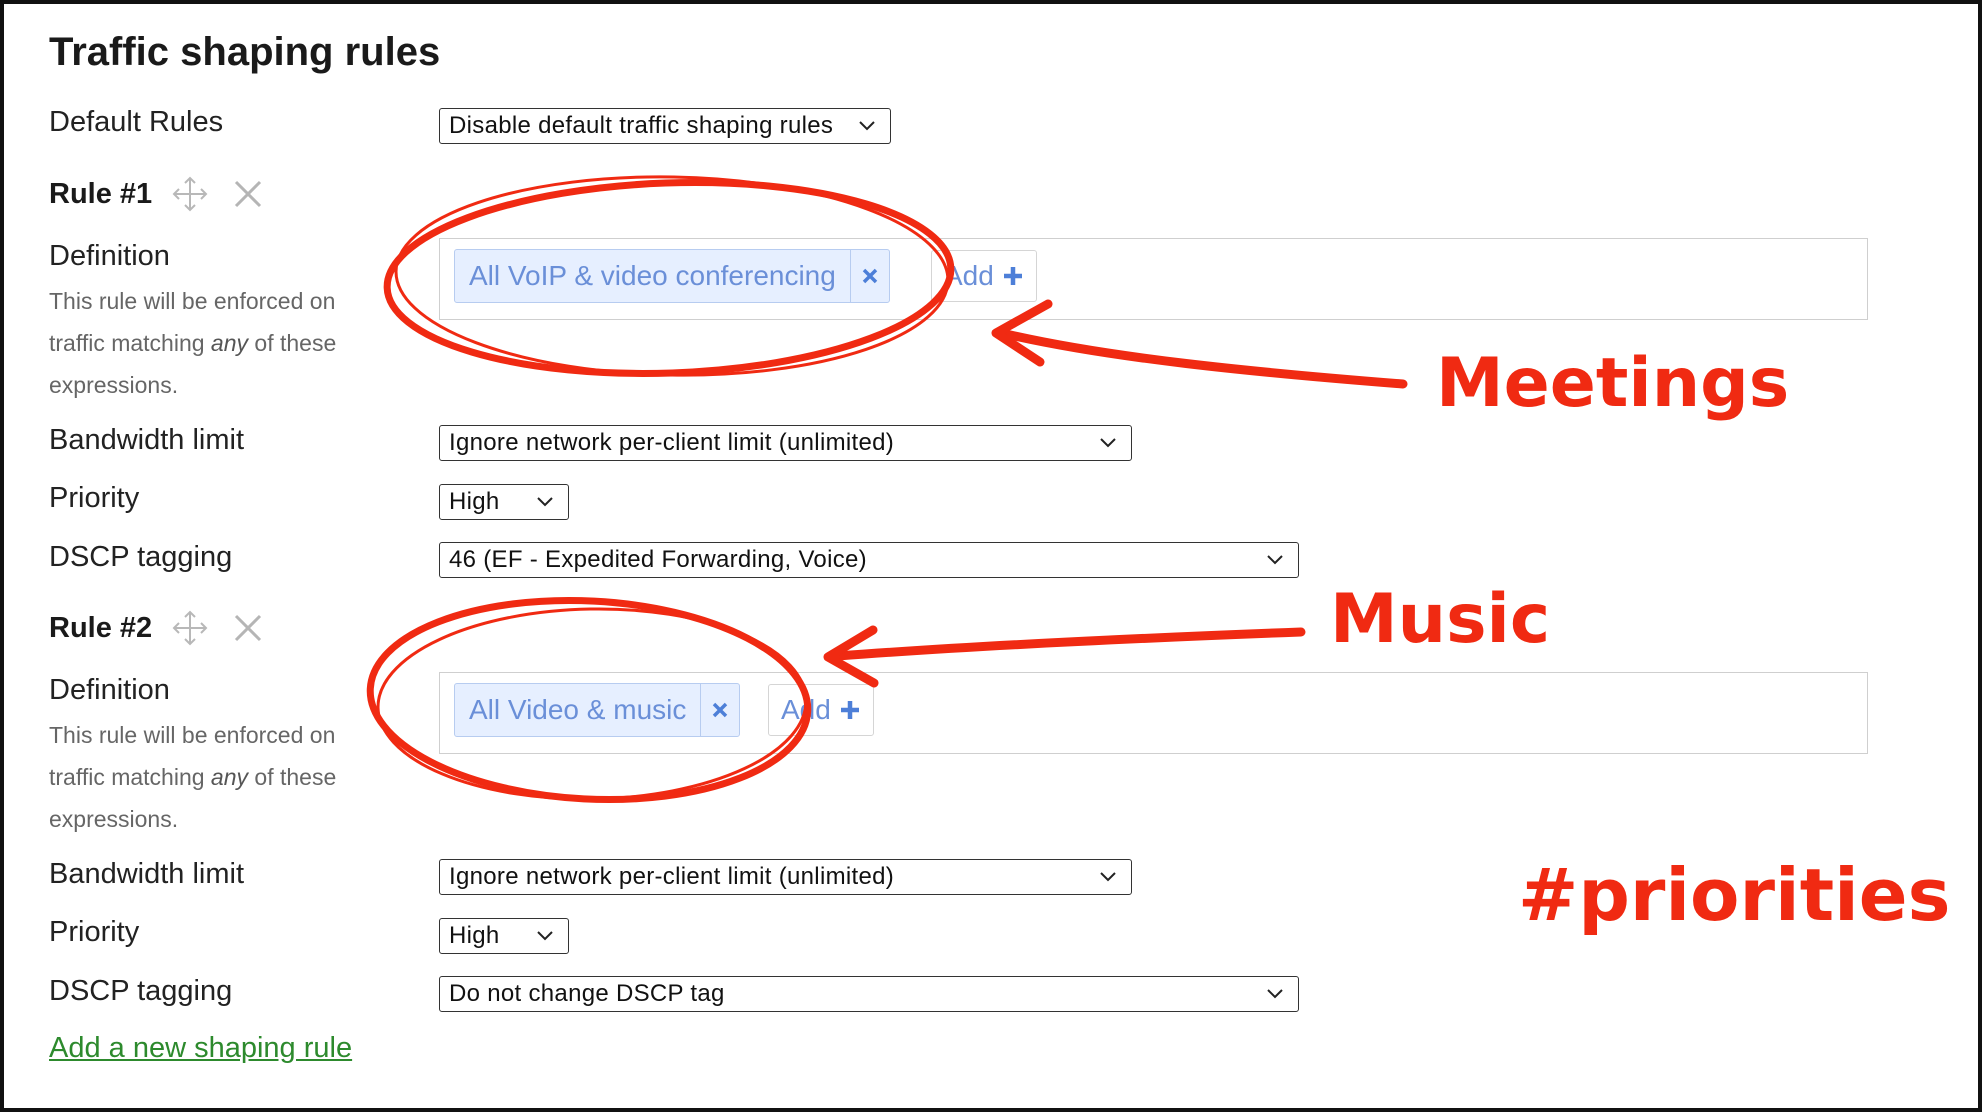  I want to click on rule-1-bandwidth-label: Bandwidth limit, so click(147, 440).